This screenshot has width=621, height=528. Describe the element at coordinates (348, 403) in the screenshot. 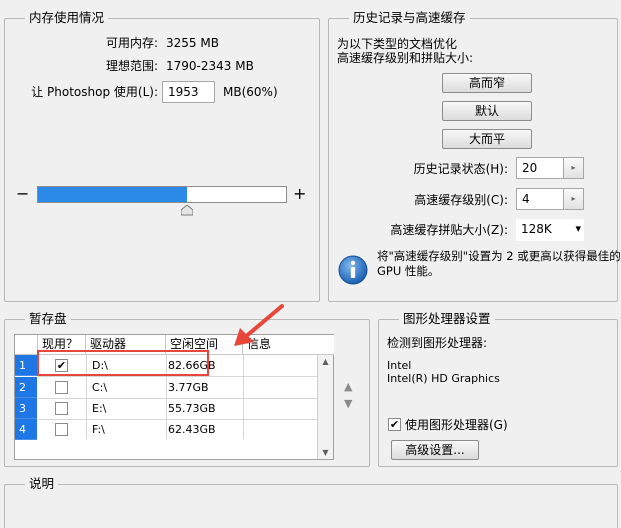

I see `move-down-icon: ▼` at that location.